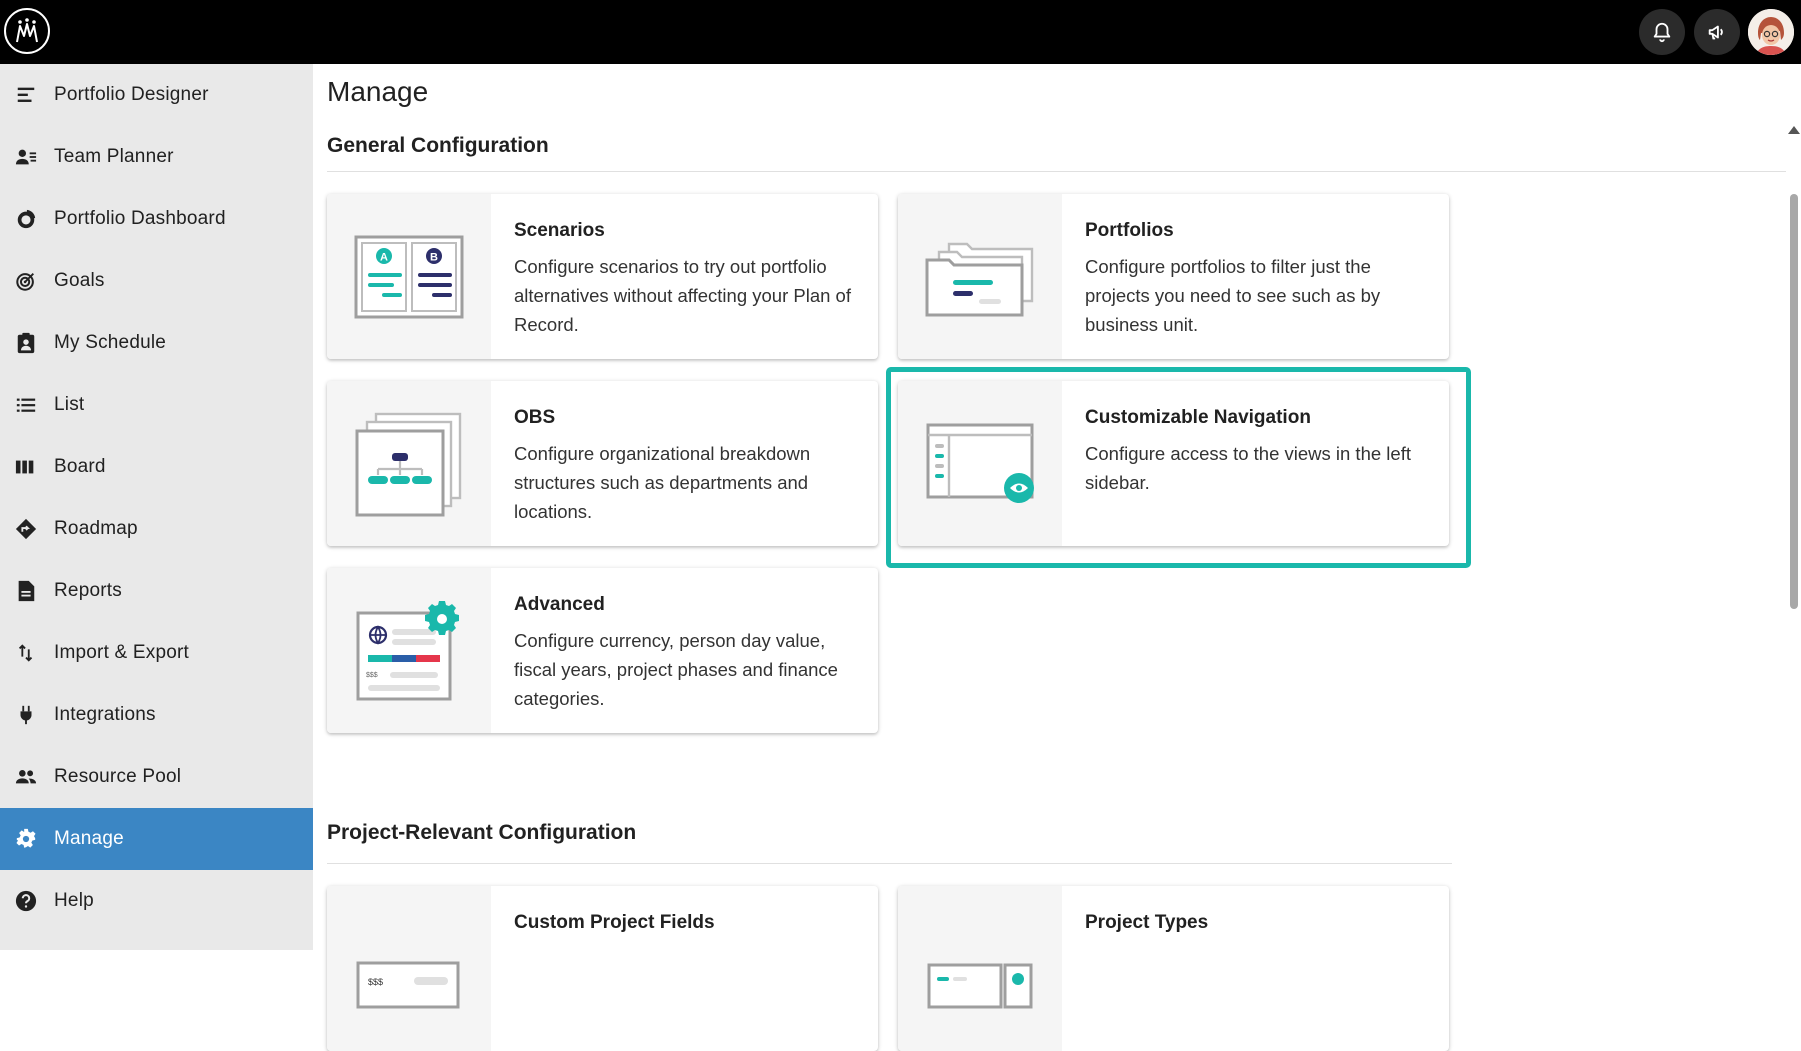  What do you see at coordinates (26, 467) in the screenshot?
I see `board-icon` at bounding box center [26, 467].